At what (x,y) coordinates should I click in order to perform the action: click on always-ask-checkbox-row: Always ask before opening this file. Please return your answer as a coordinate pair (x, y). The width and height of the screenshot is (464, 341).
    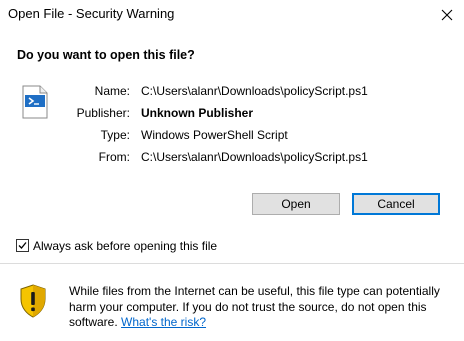
    Looking at the image, I should click on (166, 247).